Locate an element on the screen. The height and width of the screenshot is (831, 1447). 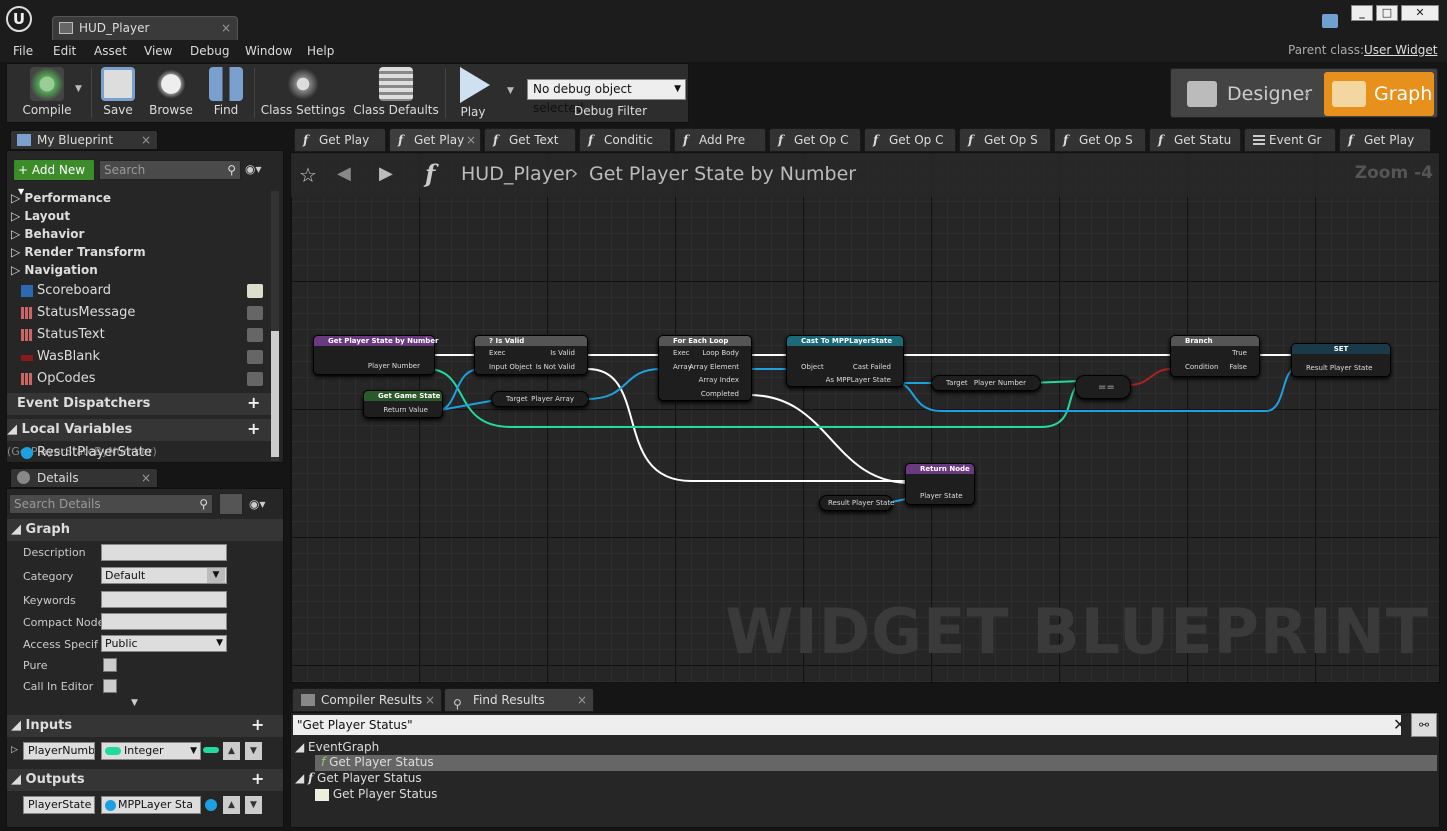
compact-node-field is located at coordinates (164, 621).